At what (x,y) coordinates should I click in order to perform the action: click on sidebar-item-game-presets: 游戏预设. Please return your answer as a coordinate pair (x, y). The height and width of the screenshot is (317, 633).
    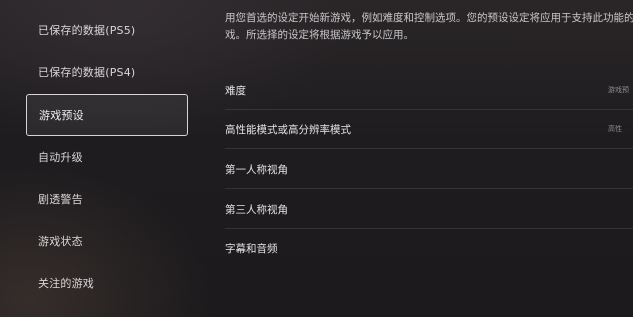
    Looking at the image, I should click on (107, 115).